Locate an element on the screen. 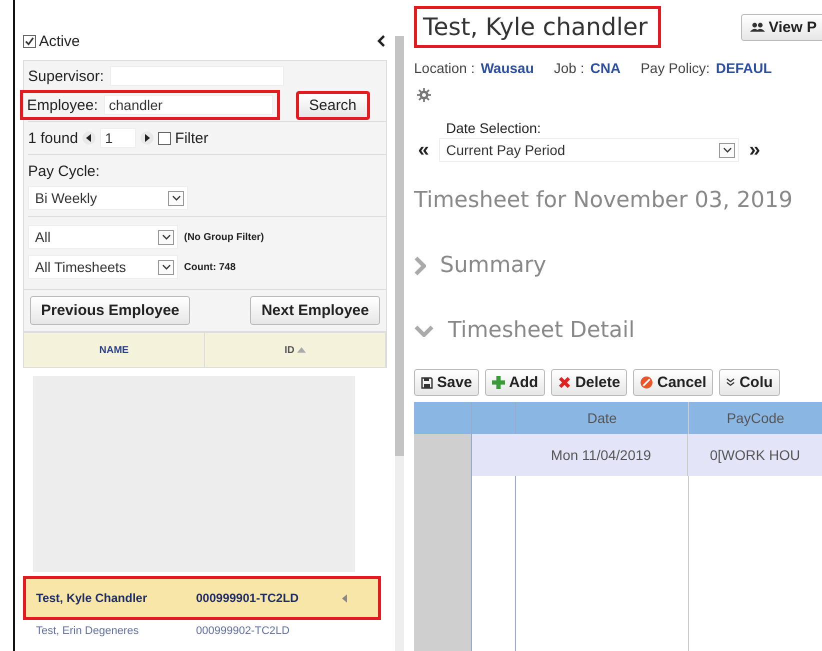 The height and width of the screenshot is (651, 822). table-cell-text: 0[WORK HOU is located at coordinates (755, 455).